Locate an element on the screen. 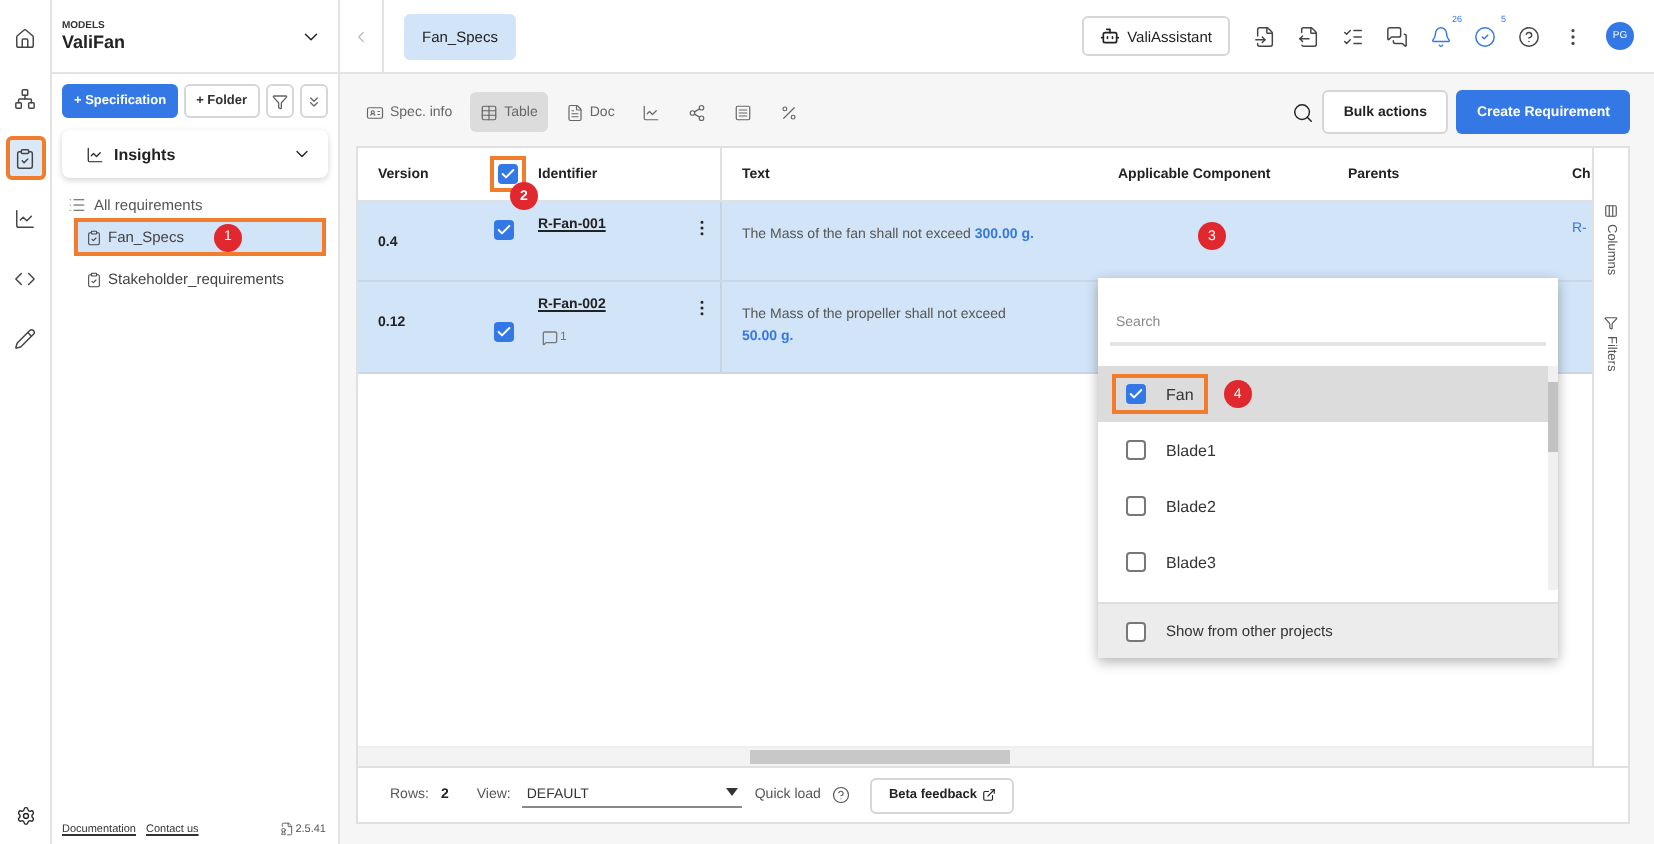 The image size is (1654, 844). home-icon is located at coordinates (25, 38).